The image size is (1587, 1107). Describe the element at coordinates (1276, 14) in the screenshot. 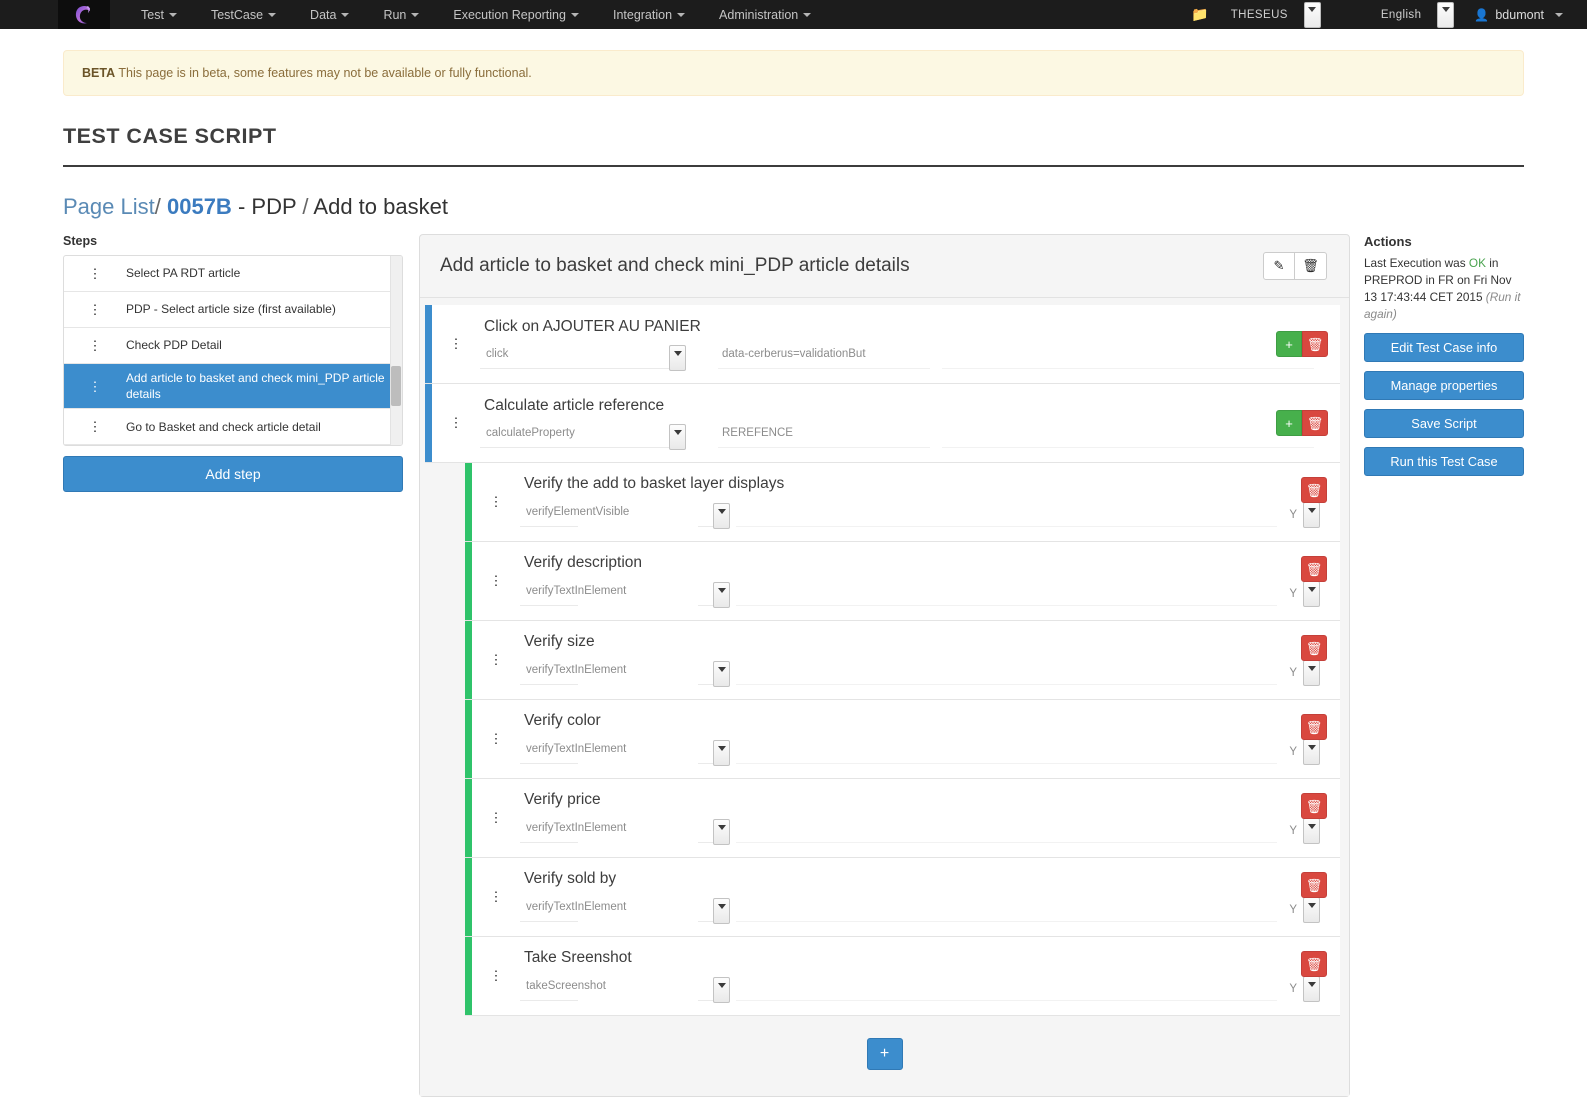

I see `system-selector: THESEUS` at that location.